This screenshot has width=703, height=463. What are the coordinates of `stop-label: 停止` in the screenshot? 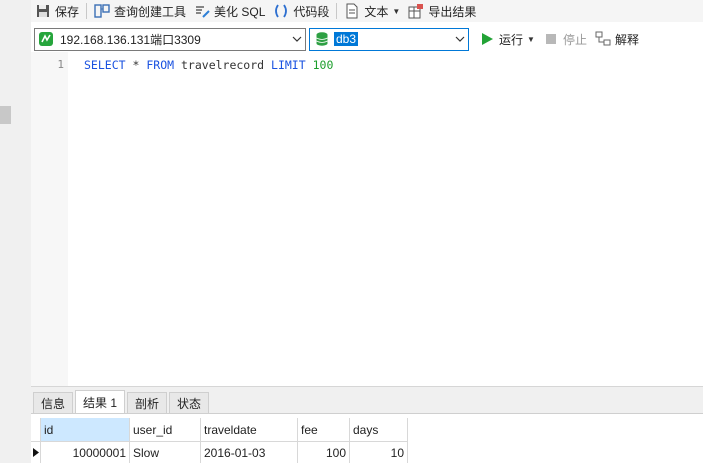 It's located at (574, 39).